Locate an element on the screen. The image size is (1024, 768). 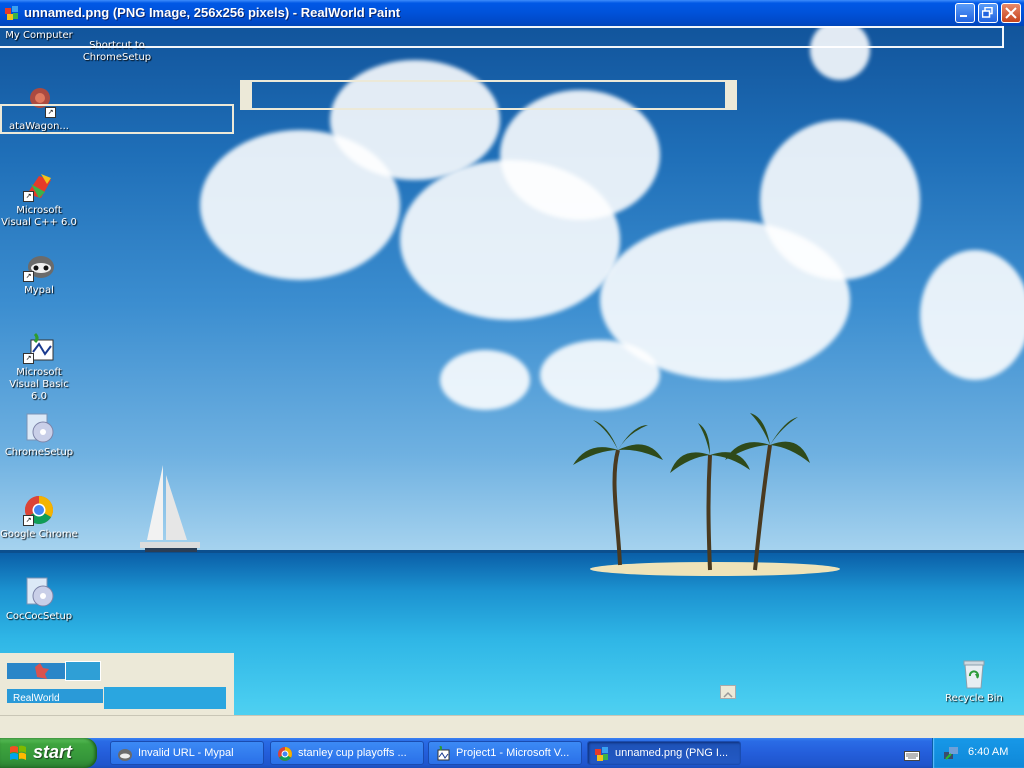
desktop-icon-recycle-bin: Recycle Bin is located at coordinates (974, 681).